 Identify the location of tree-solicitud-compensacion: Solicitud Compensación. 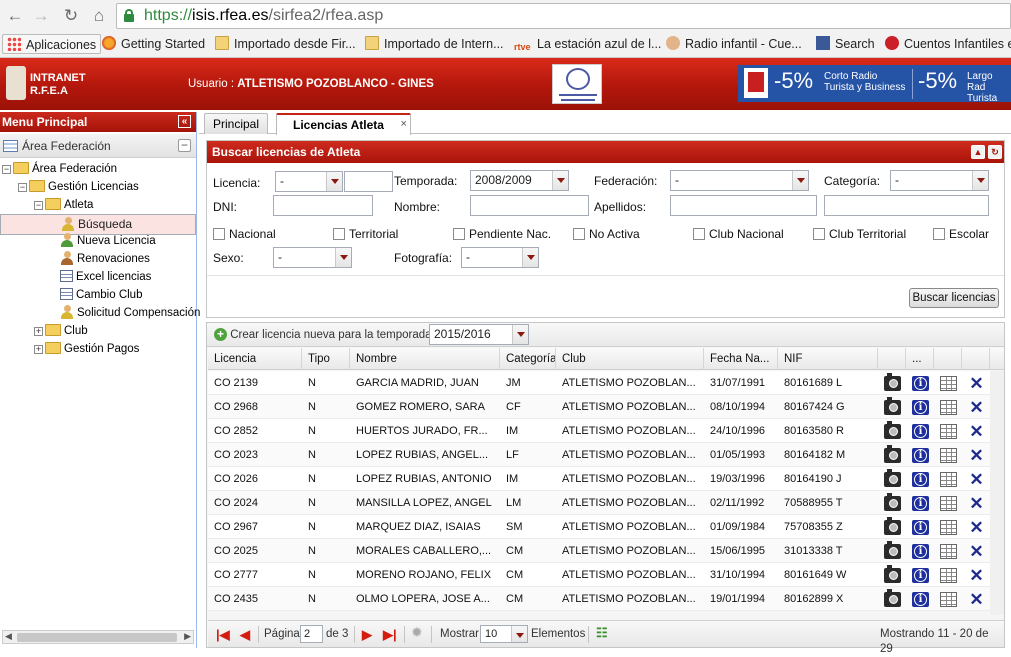
(130, 313).